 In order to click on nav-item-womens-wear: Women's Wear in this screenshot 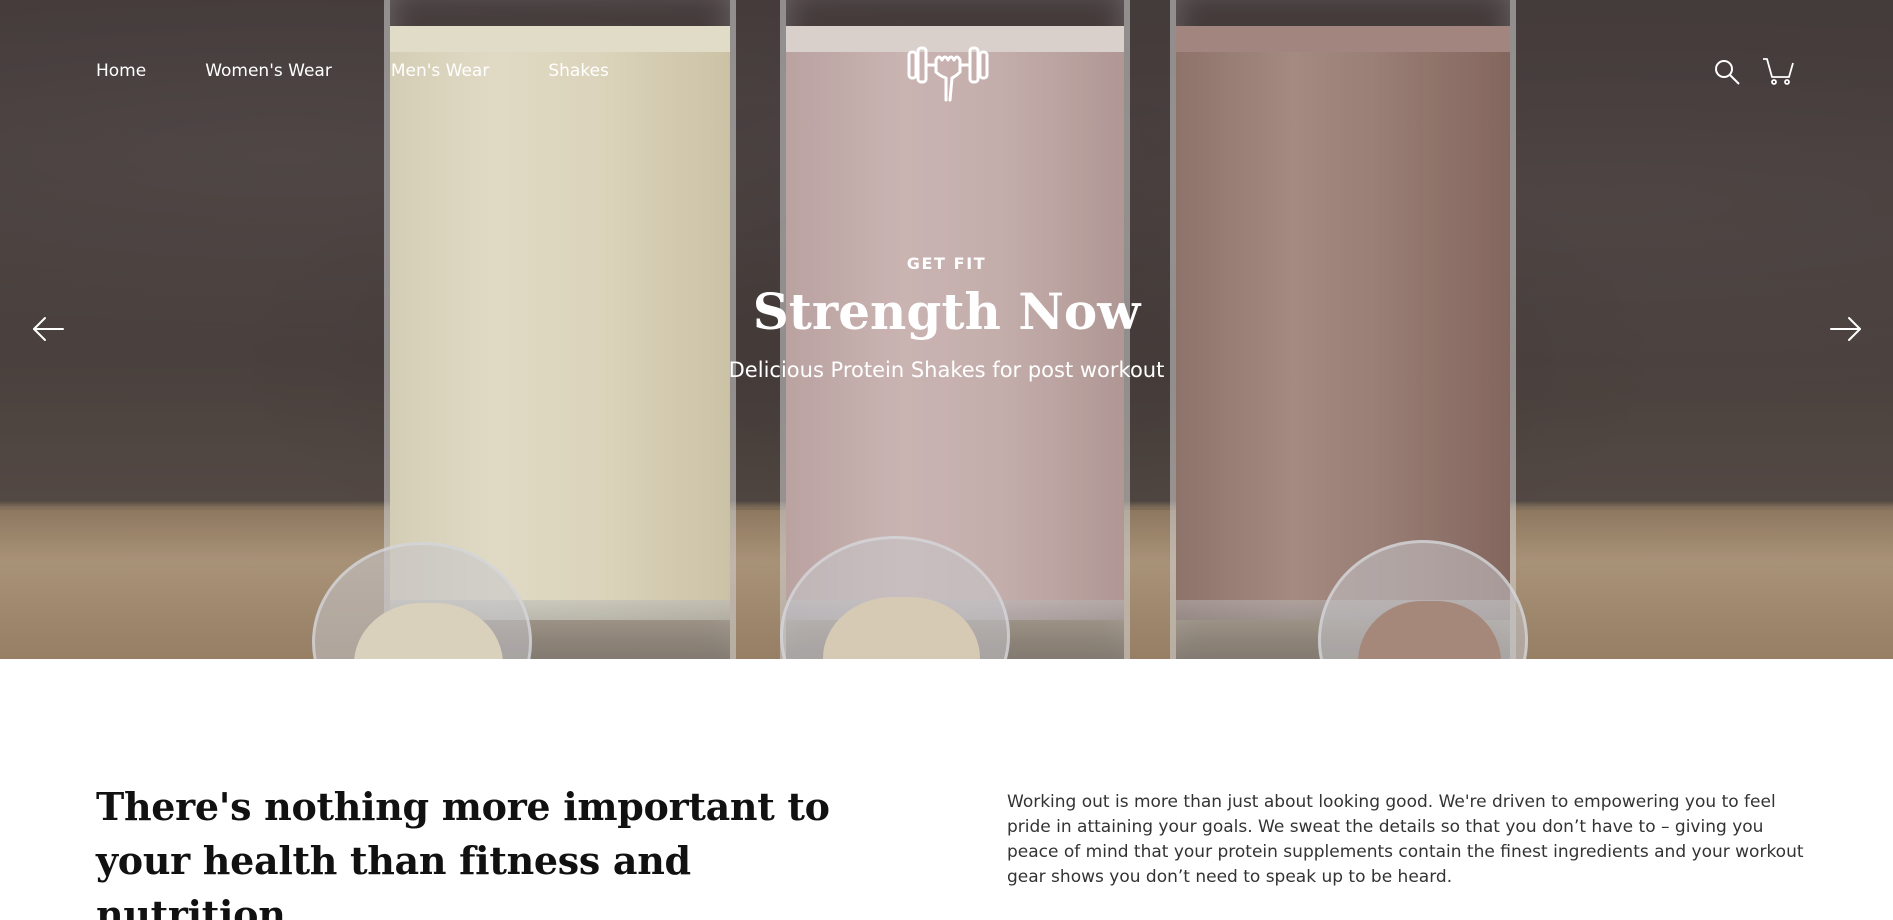, I will do `click(268, 71)`.